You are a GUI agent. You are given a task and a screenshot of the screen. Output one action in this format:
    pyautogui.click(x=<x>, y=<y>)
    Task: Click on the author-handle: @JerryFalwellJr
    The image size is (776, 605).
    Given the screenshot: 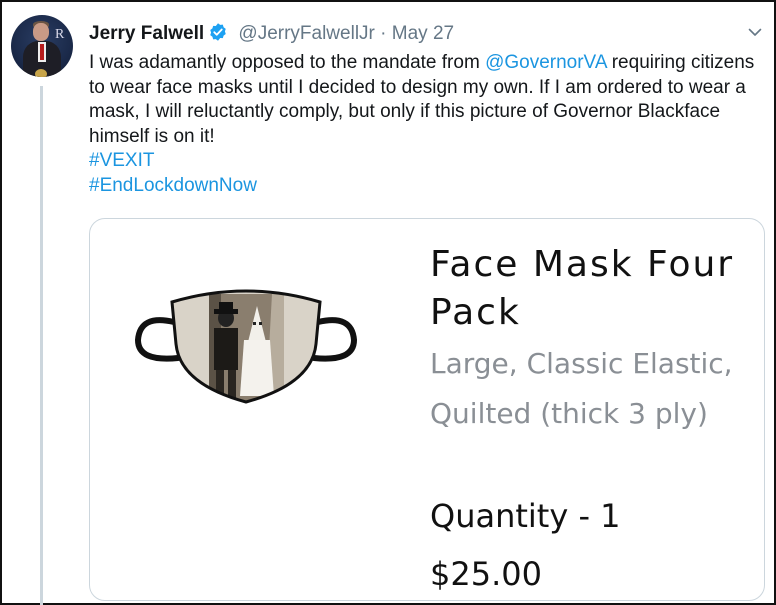 What is the action you would take?
    pyautogui.click(x=306, y=33)
    